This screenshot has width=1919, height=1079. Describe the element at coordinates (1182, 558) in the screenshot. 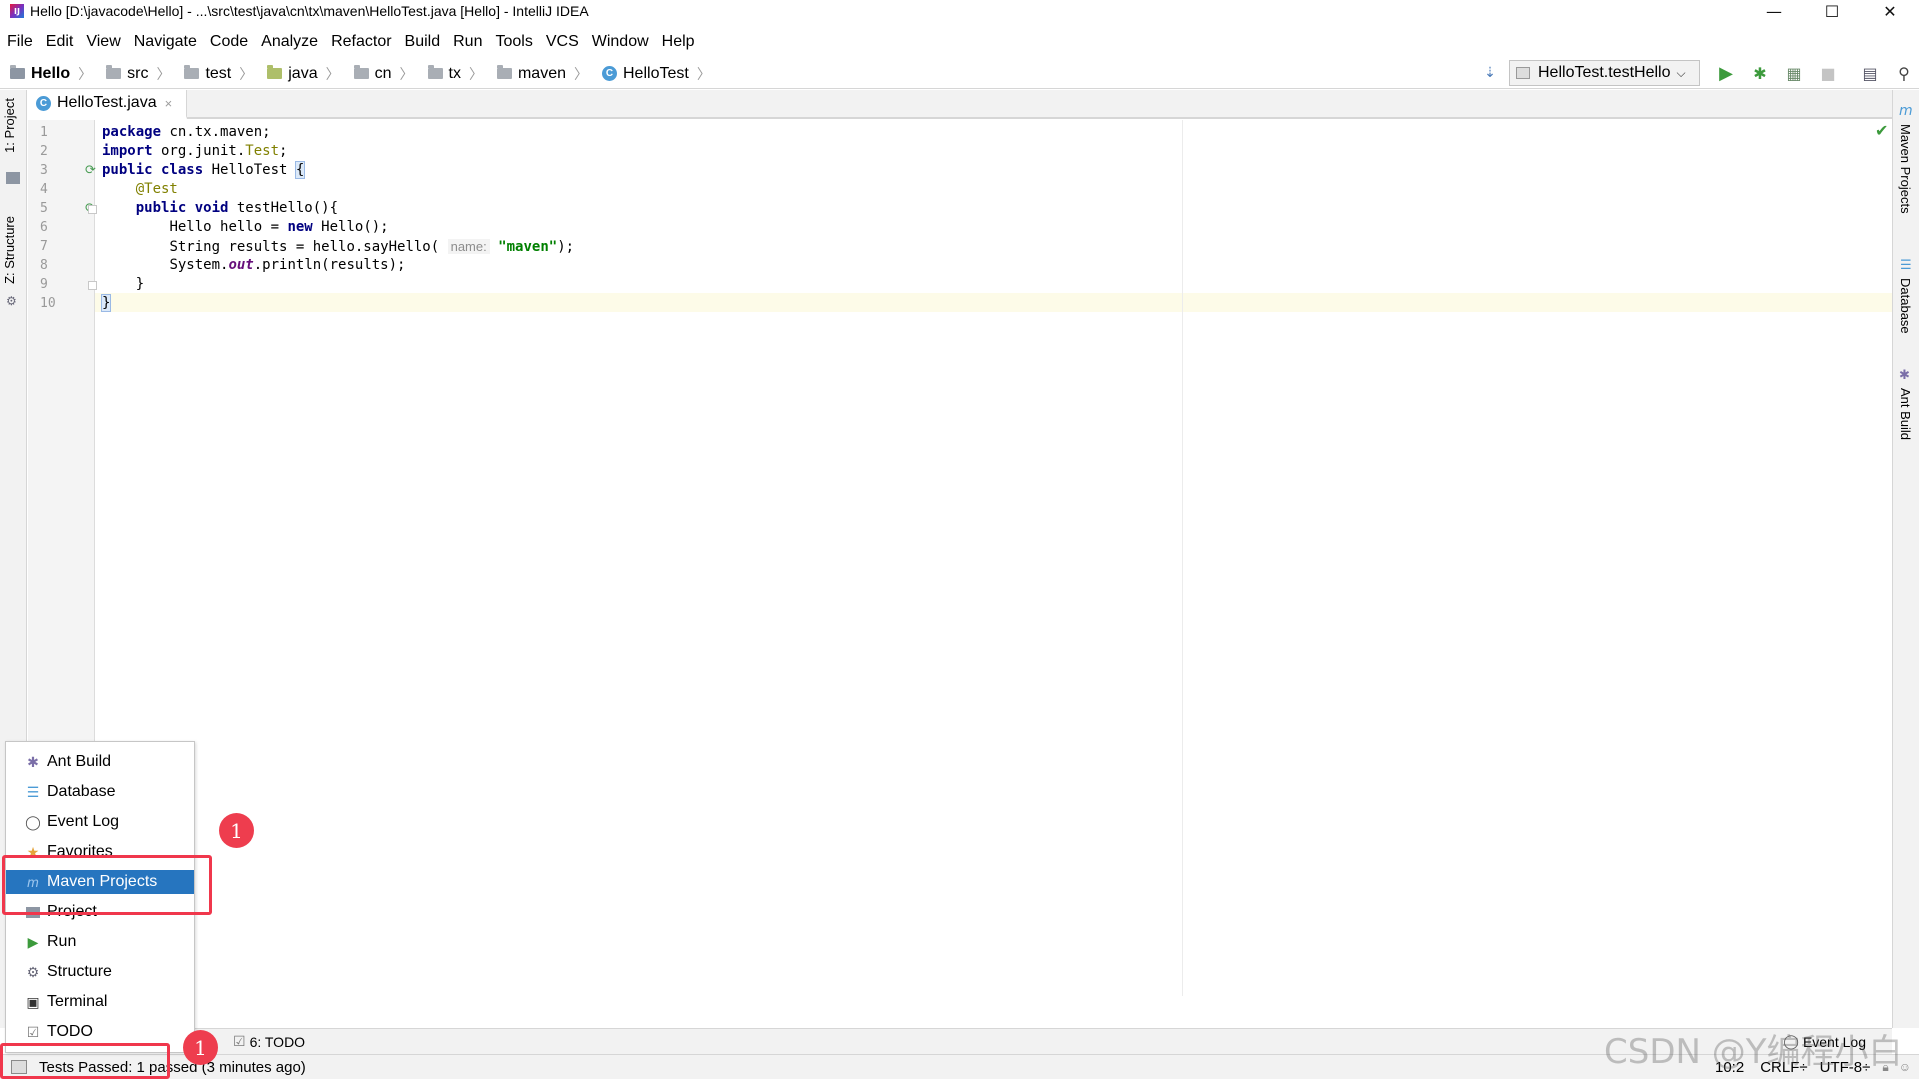

I see `right-margin-guide` at that location.